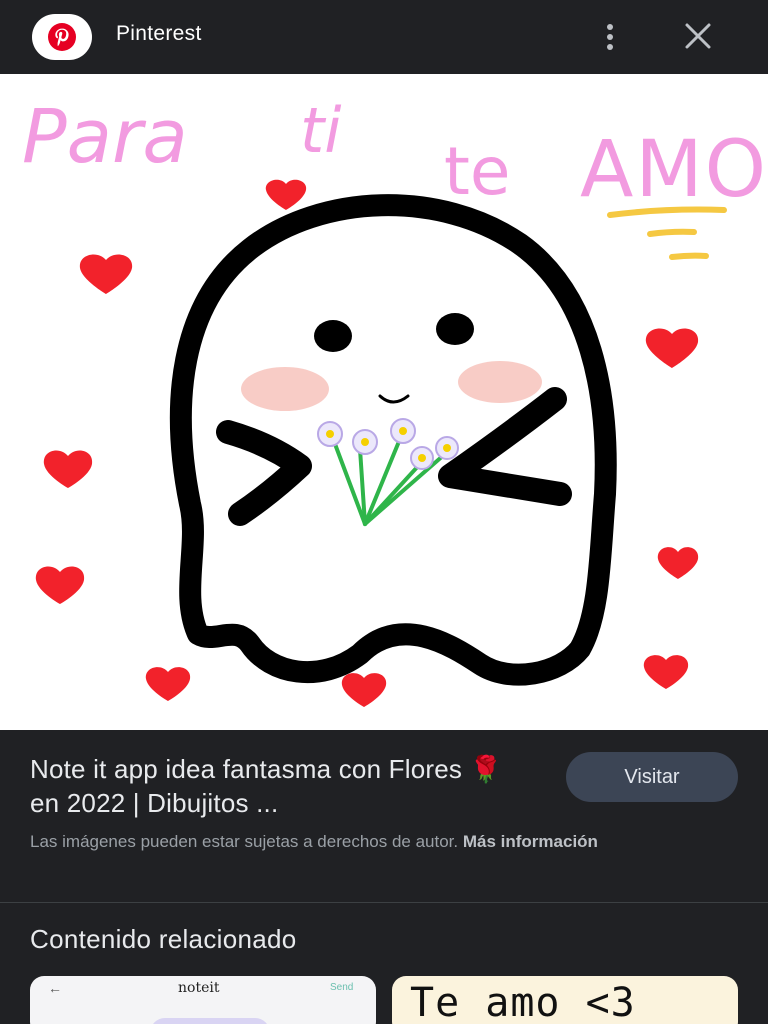 The width and height of the screenshot is (768, 1024). What do you see at coordinates (62, 37) in the screenshot?
I see `pinterest-logo-icon` at bounding box center [62, 37].